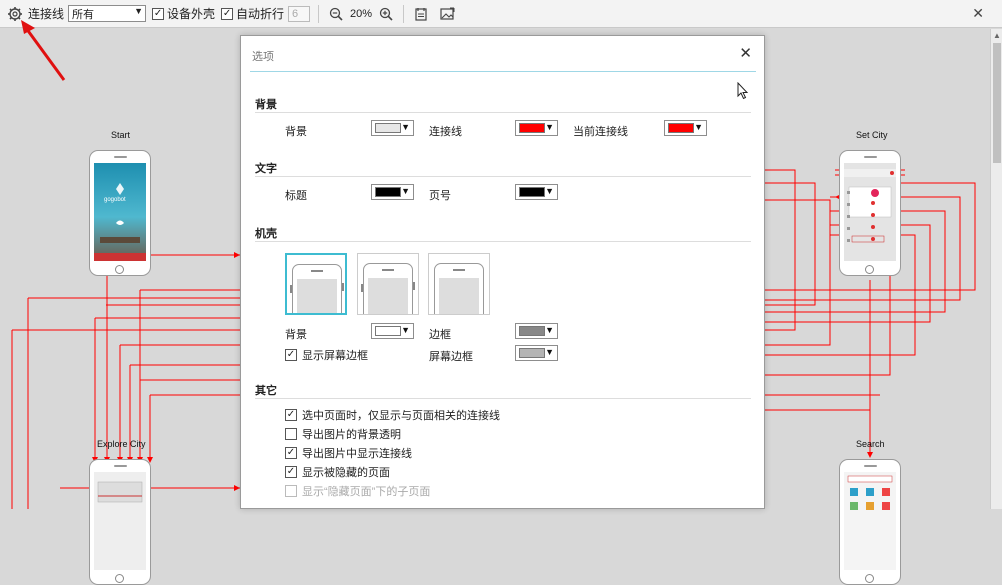  I want to click on shell-background-color-picker: ▼, so click(392, 331).